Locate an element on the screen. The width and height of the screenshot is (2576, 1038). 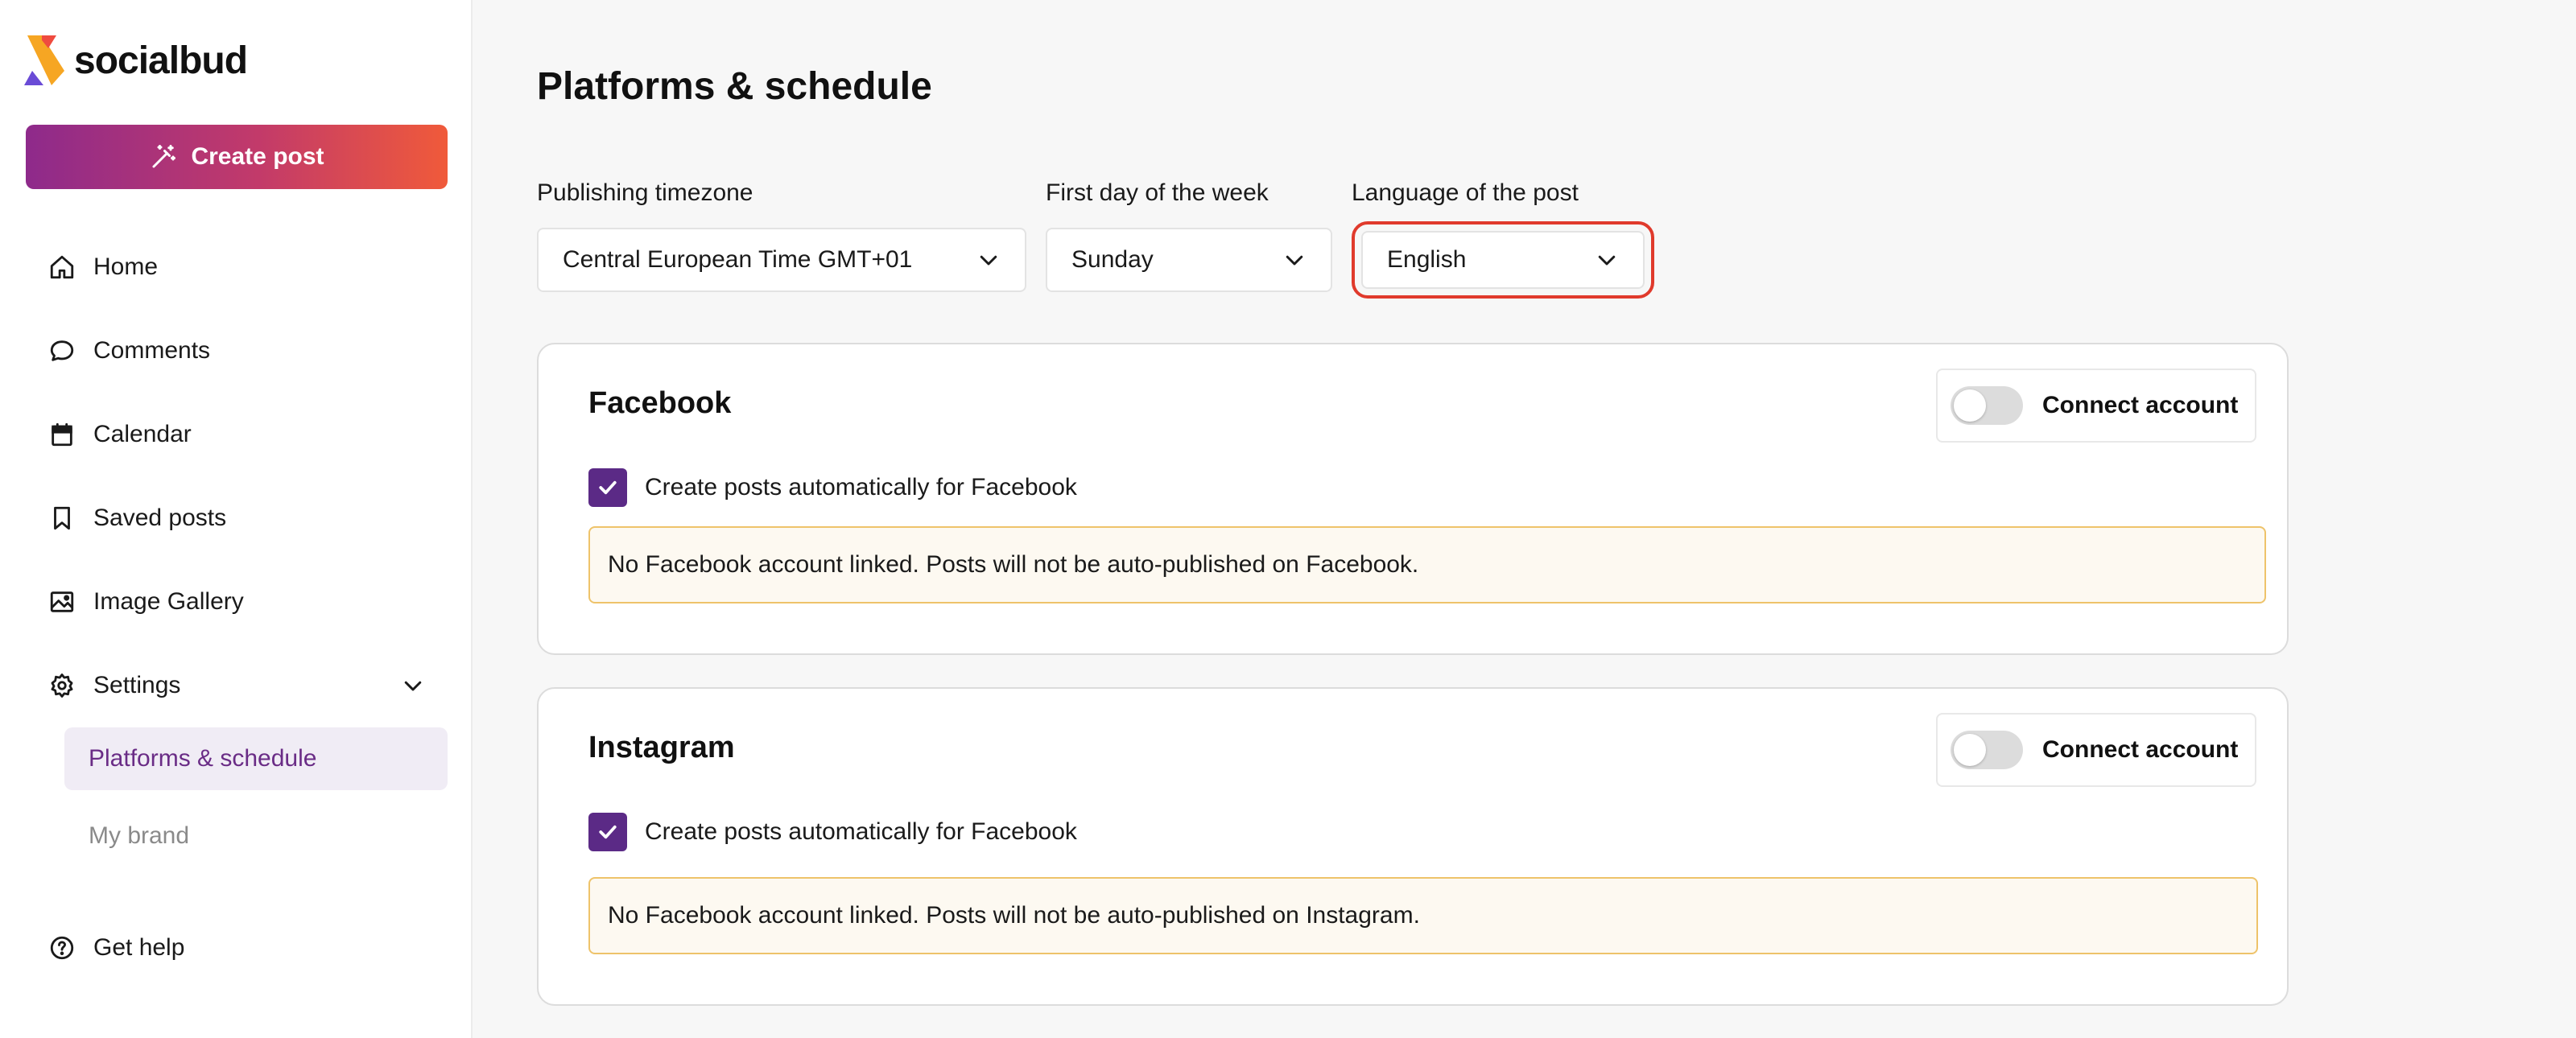
gear-icon is located at coordinates (62, 685).